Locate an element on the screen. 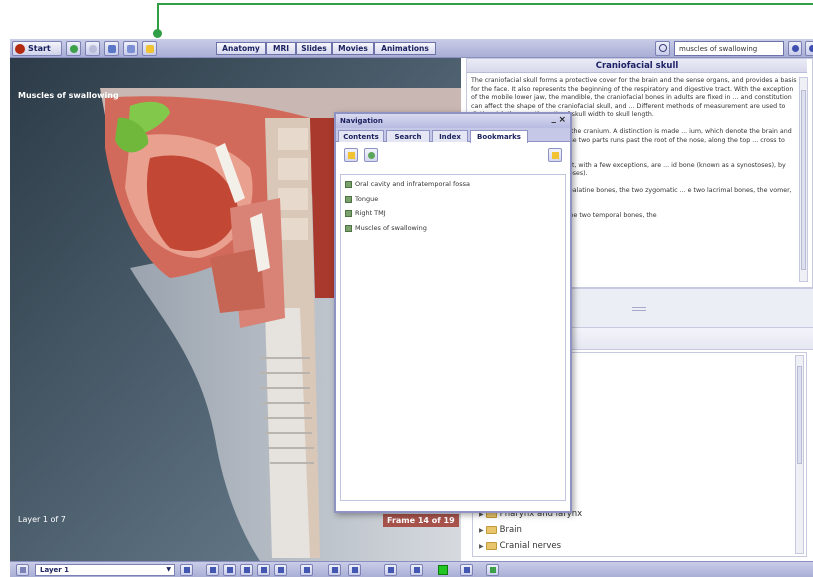 This screenshot has width=813, height=577. callout-line is located at coordinates (485, 4).